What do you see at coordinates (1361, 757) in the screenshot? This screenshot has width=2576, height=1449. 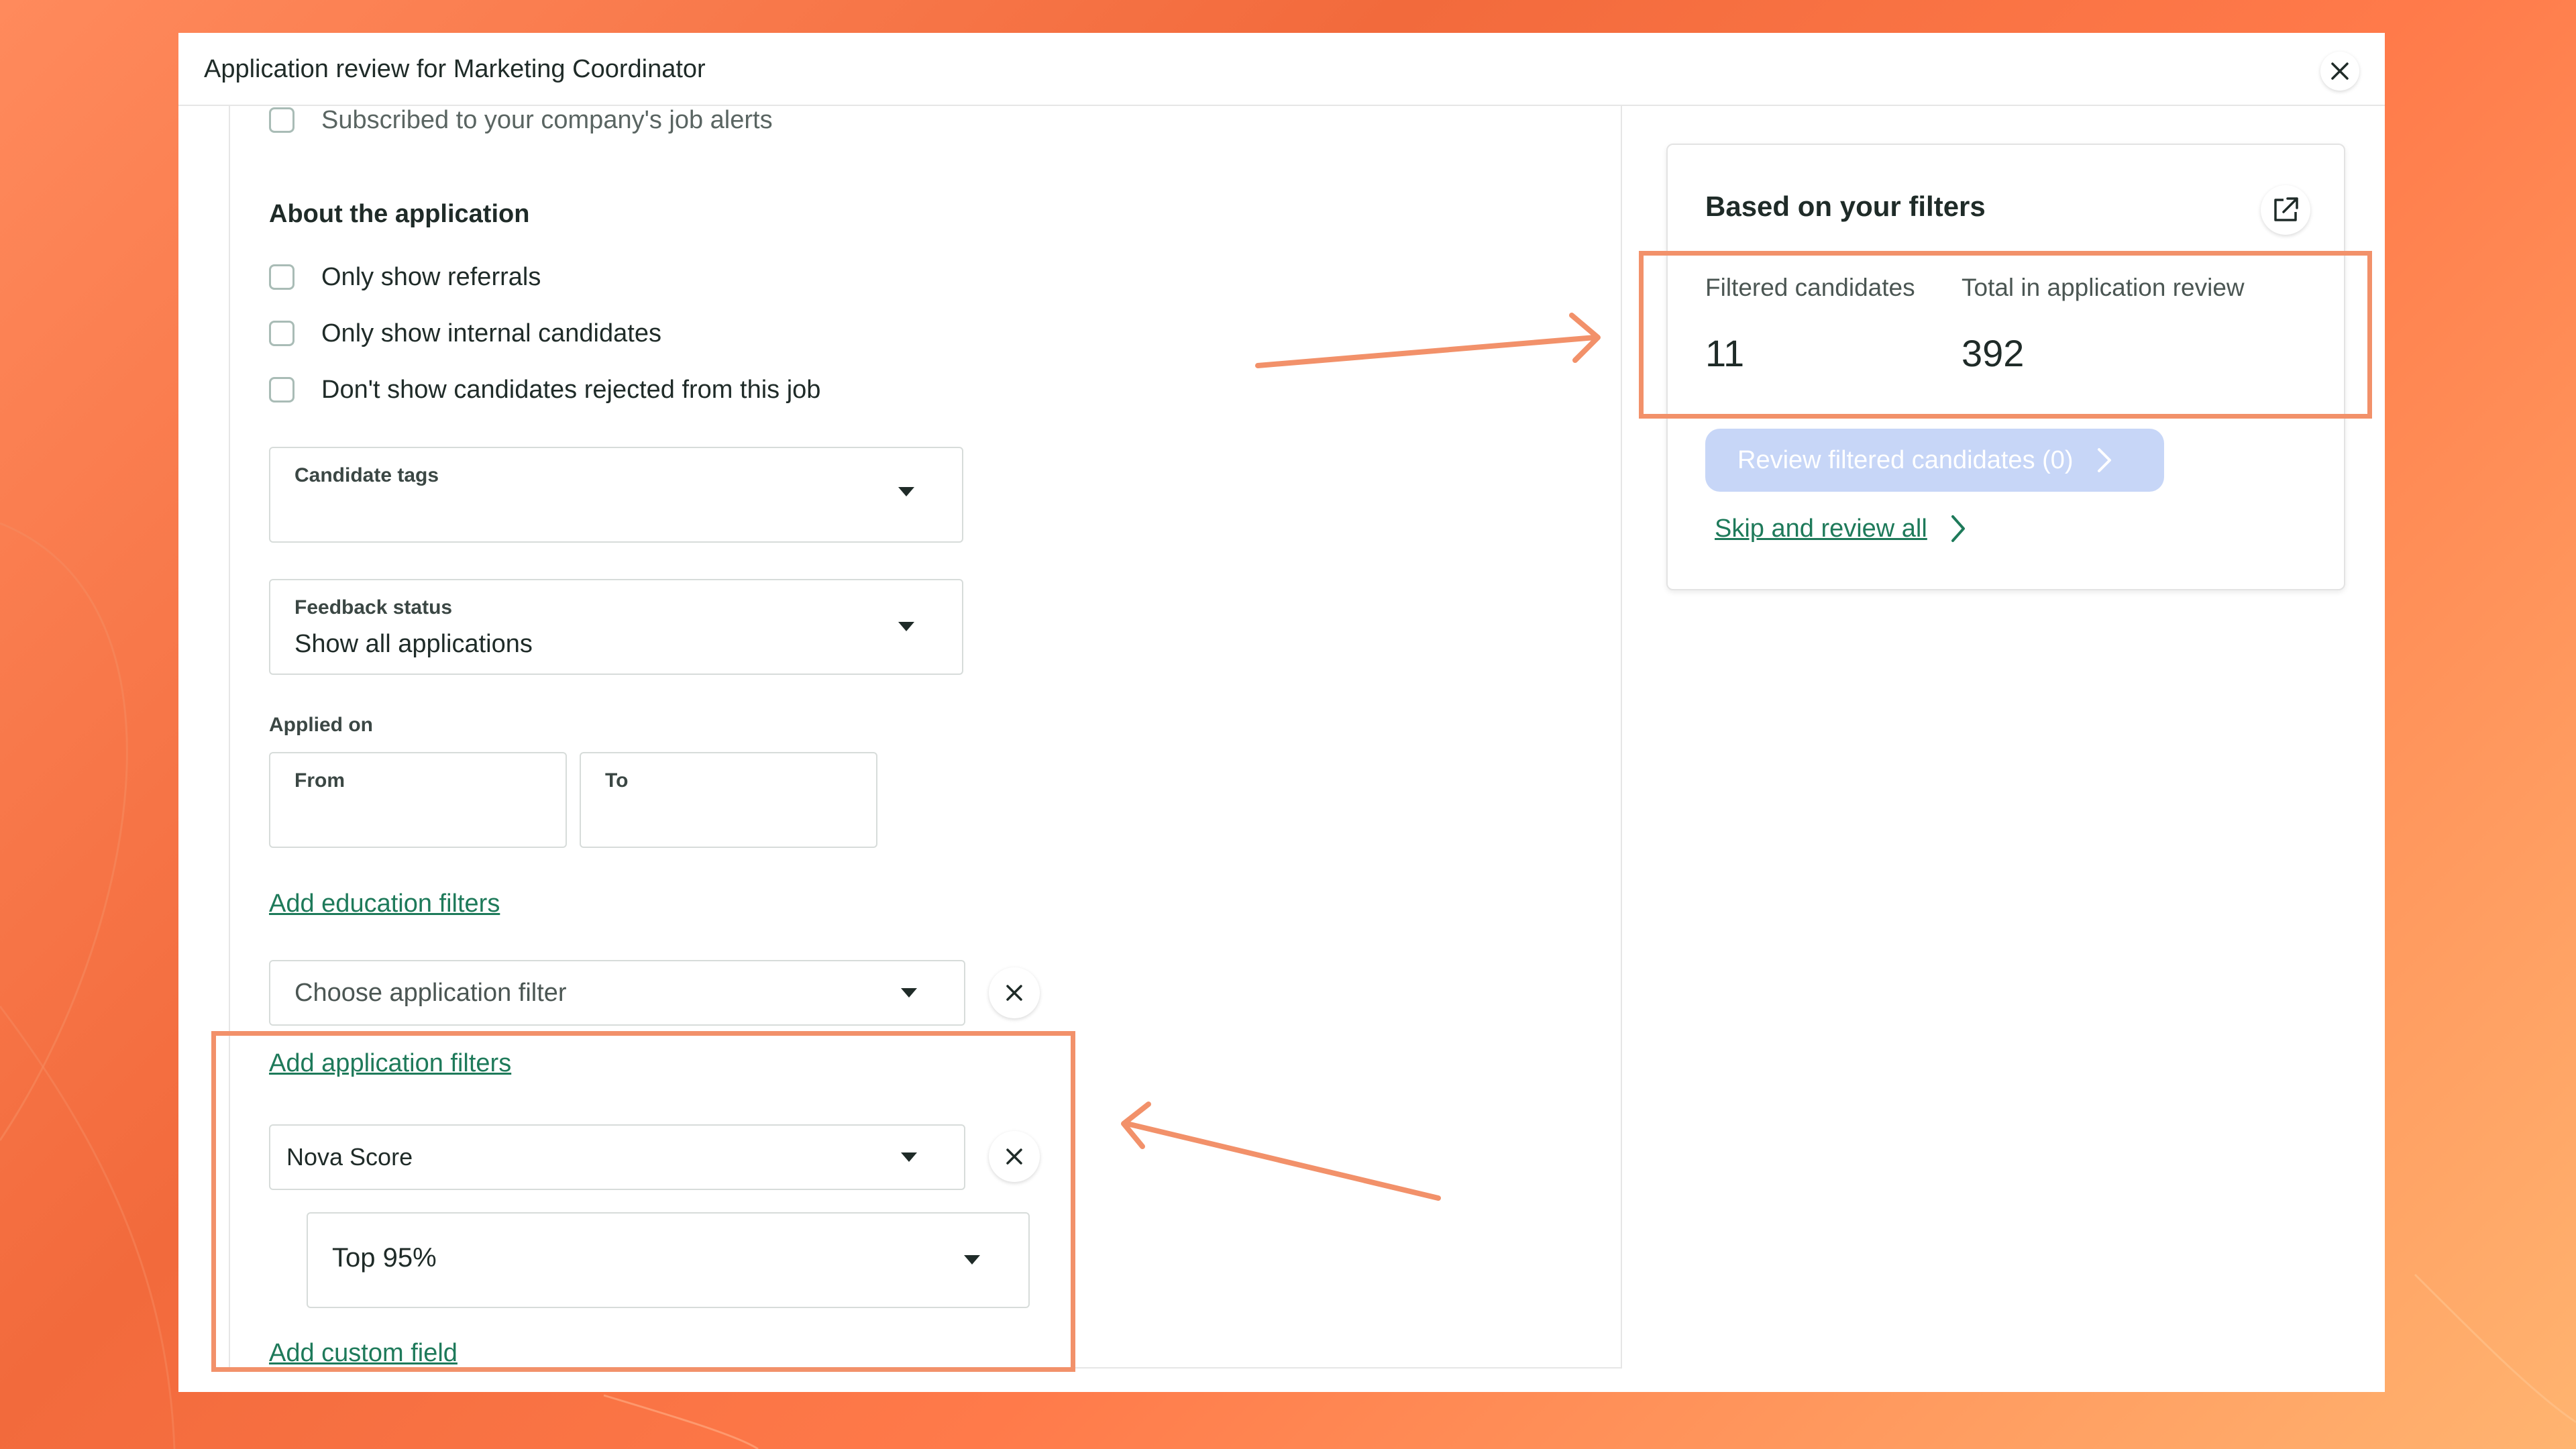 I see `annotation-arrows` at bounding box center [1361, 757].